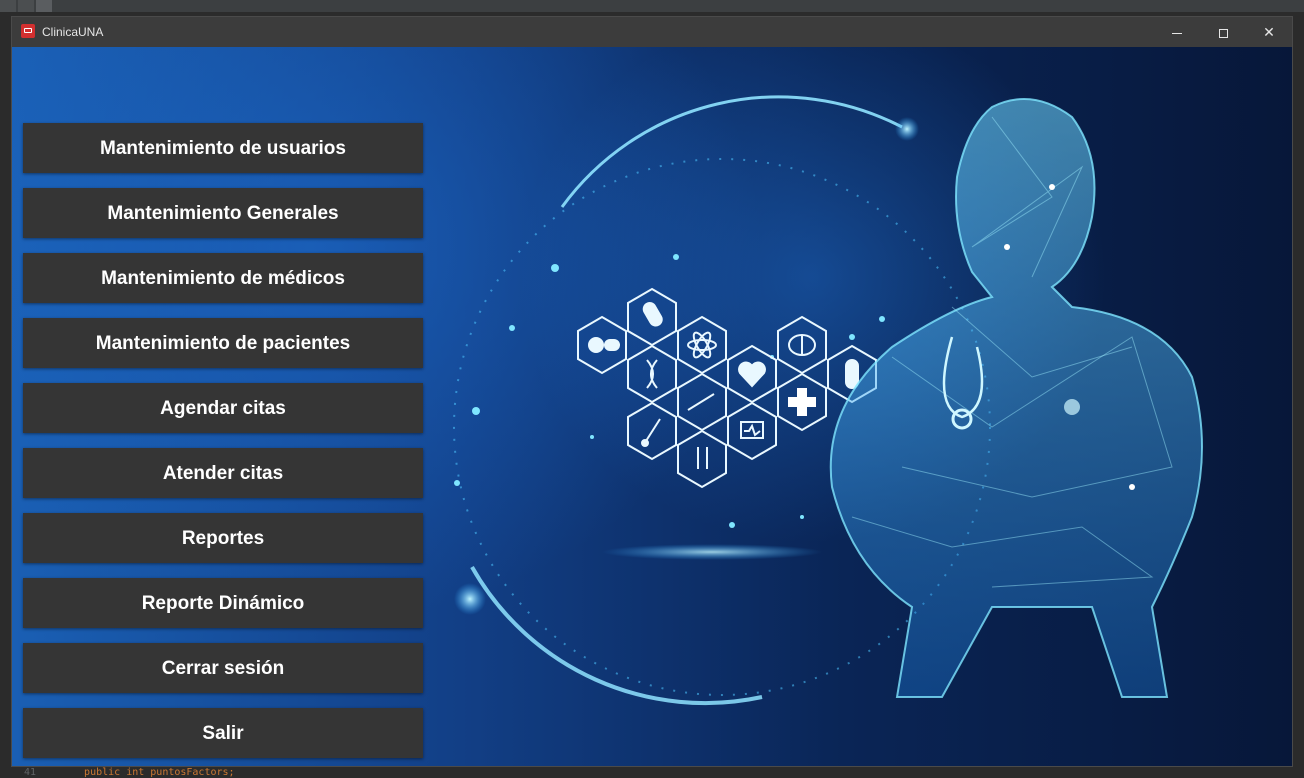 Image resolution: width=1304 pixels, height=778 pixels. I want to click on app-icon, so click(28, 31).